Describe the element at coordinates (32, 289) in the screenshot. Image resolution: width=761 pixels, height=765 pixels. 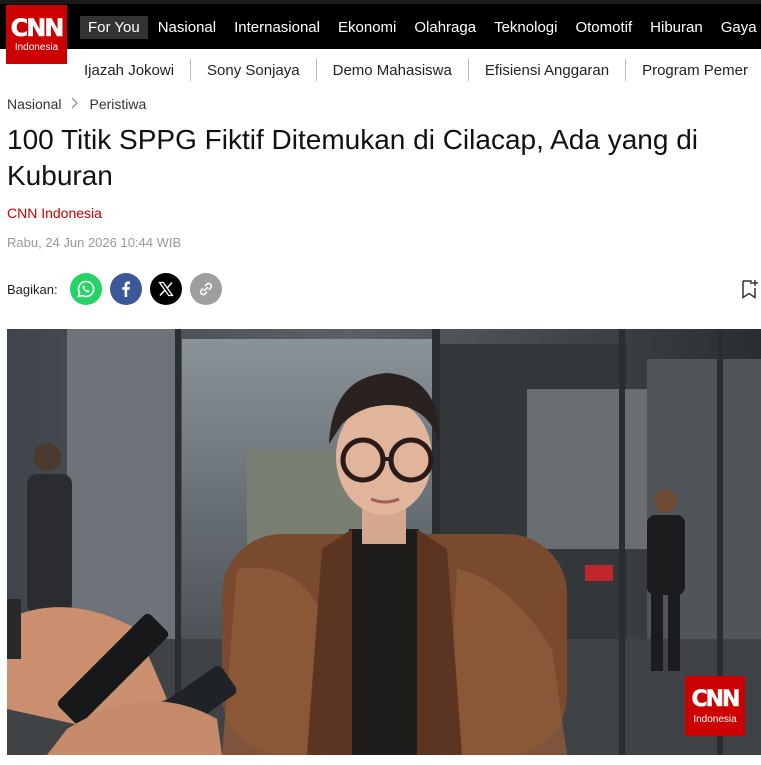
I see `share-label: Bagikan:` at that location.